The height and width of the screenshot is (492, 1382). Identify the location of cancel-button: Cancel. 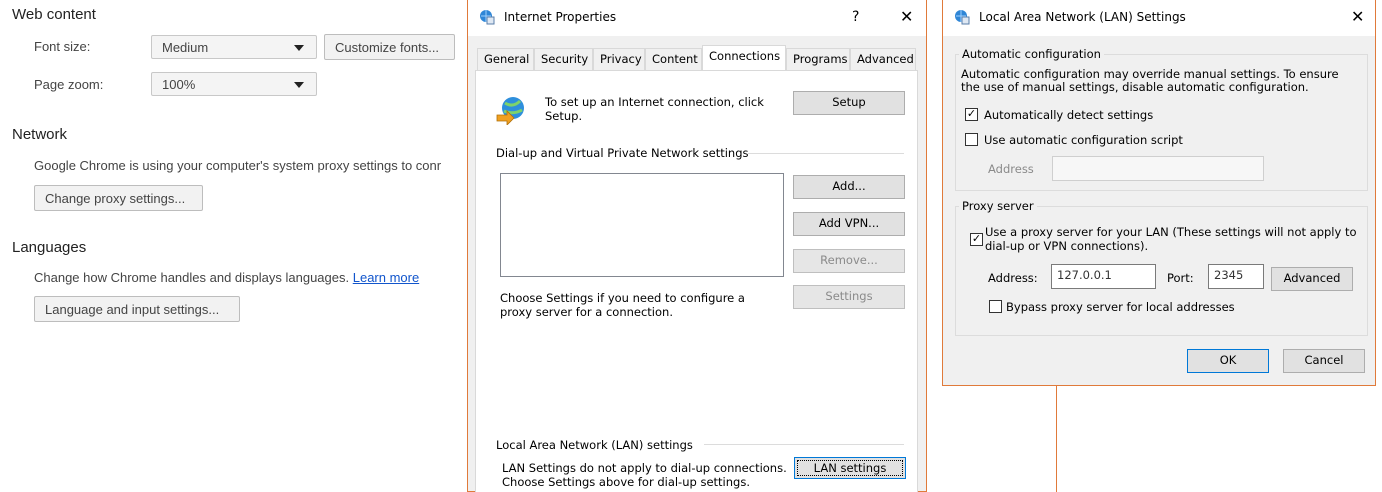
(1324, 361).